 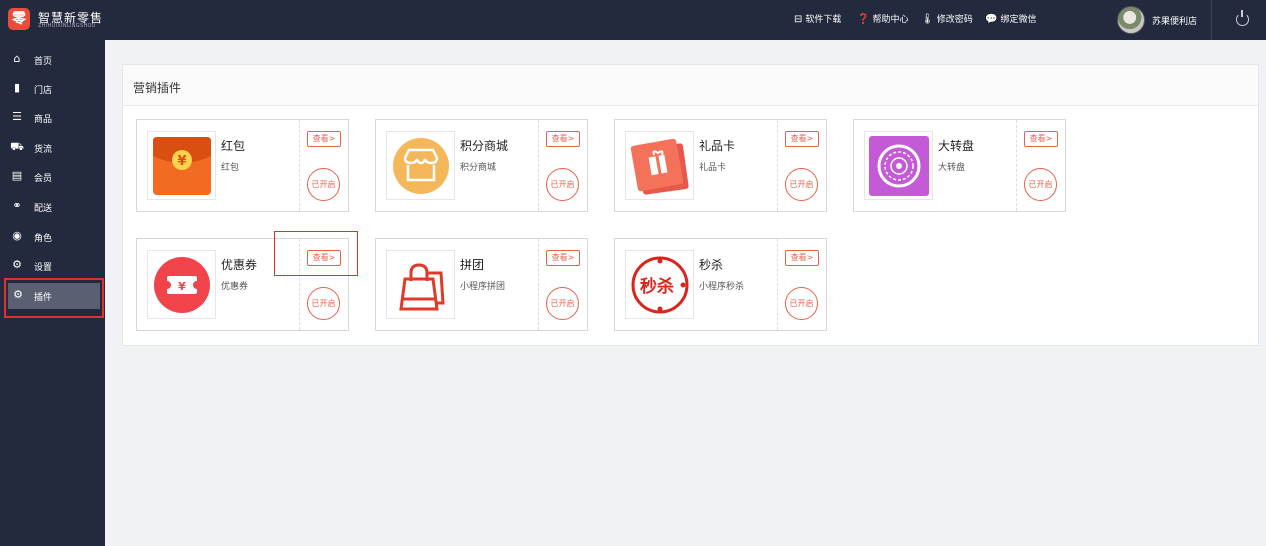 I want to click on panel-header: 营销插件, so click(x=690, y=85).